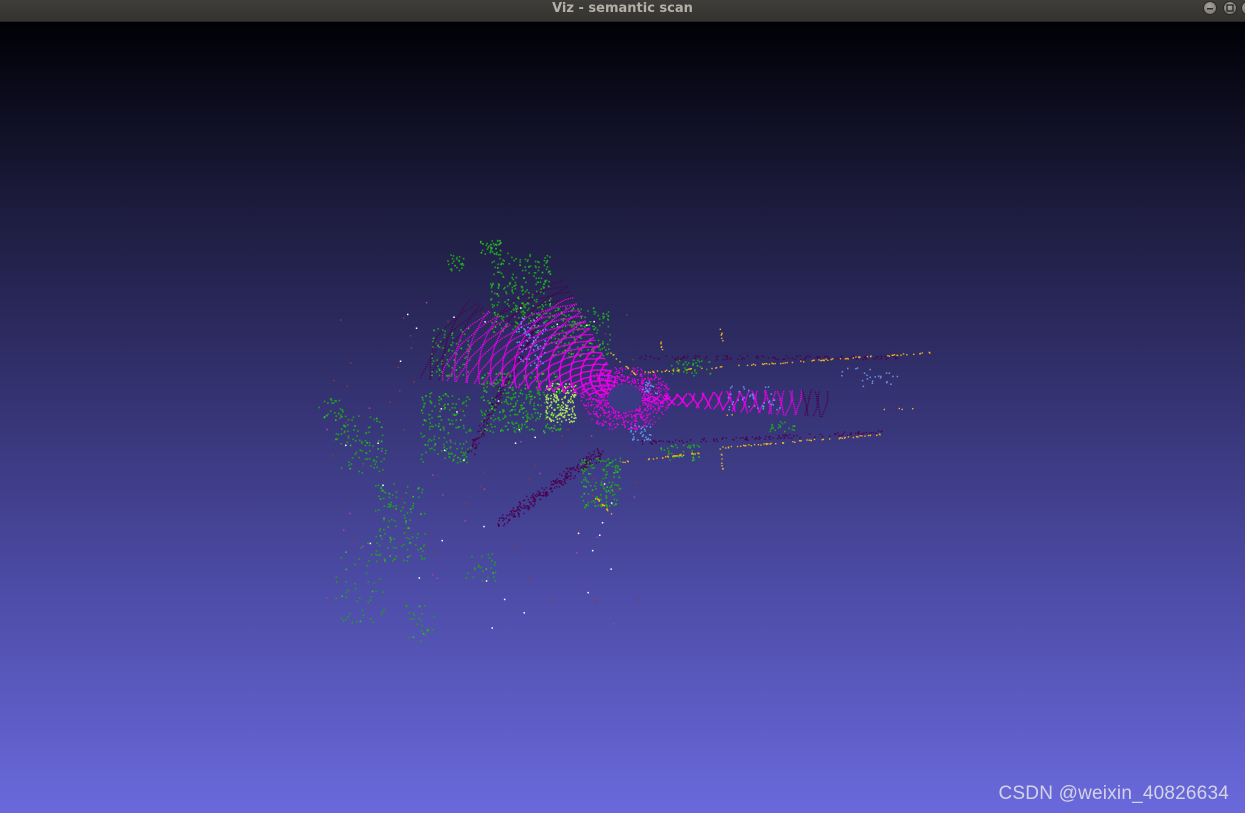 The width and height of the screenshot is (1245, 813). What do you see at coordinates (1243, 8) in the screenshot?
I see `close-button` at bounding box center [1243, 8].